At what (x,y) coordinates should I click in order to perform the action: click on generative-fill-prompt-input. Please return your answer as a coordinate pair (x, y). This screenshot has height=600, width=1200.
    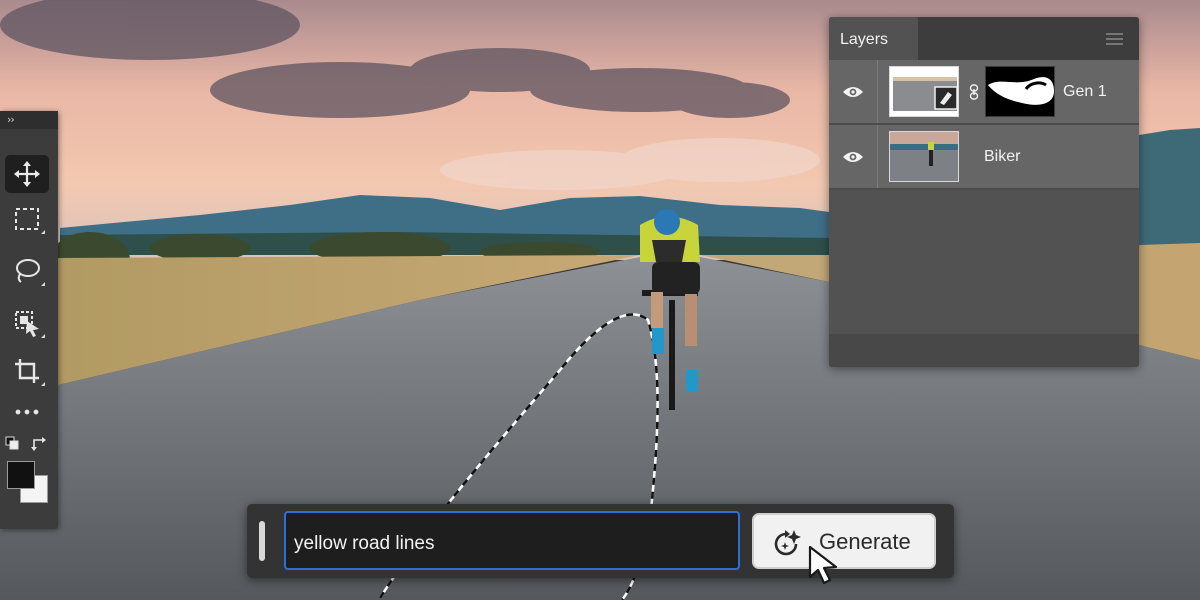
    Looking at the image, I should click on (512, 540).